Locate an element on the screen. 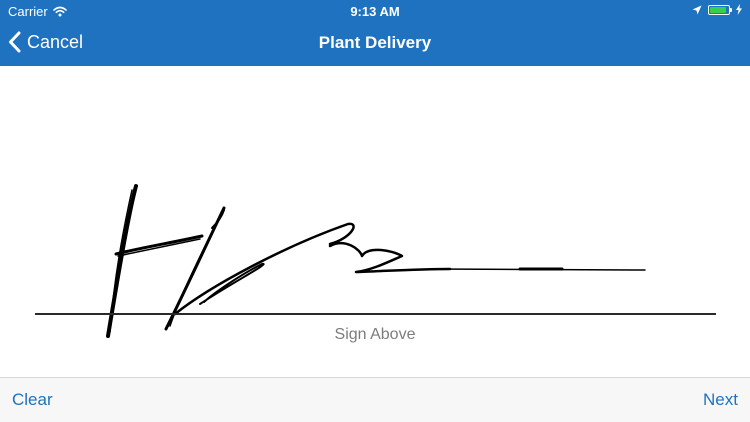  battery-level is located at coordinates (718, 9).